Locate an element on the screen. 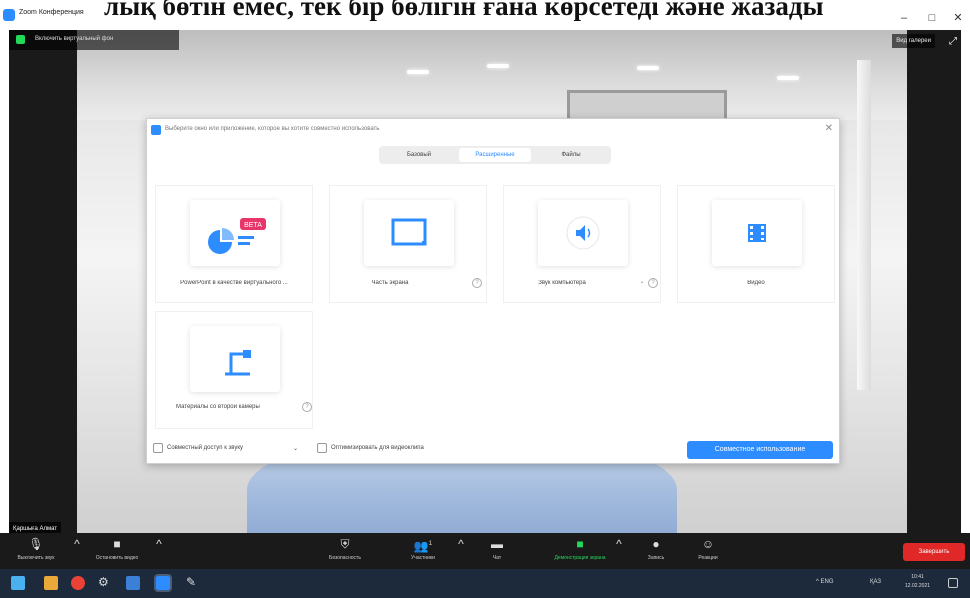  maximize-button: □ is located at coordinates (932, 18).